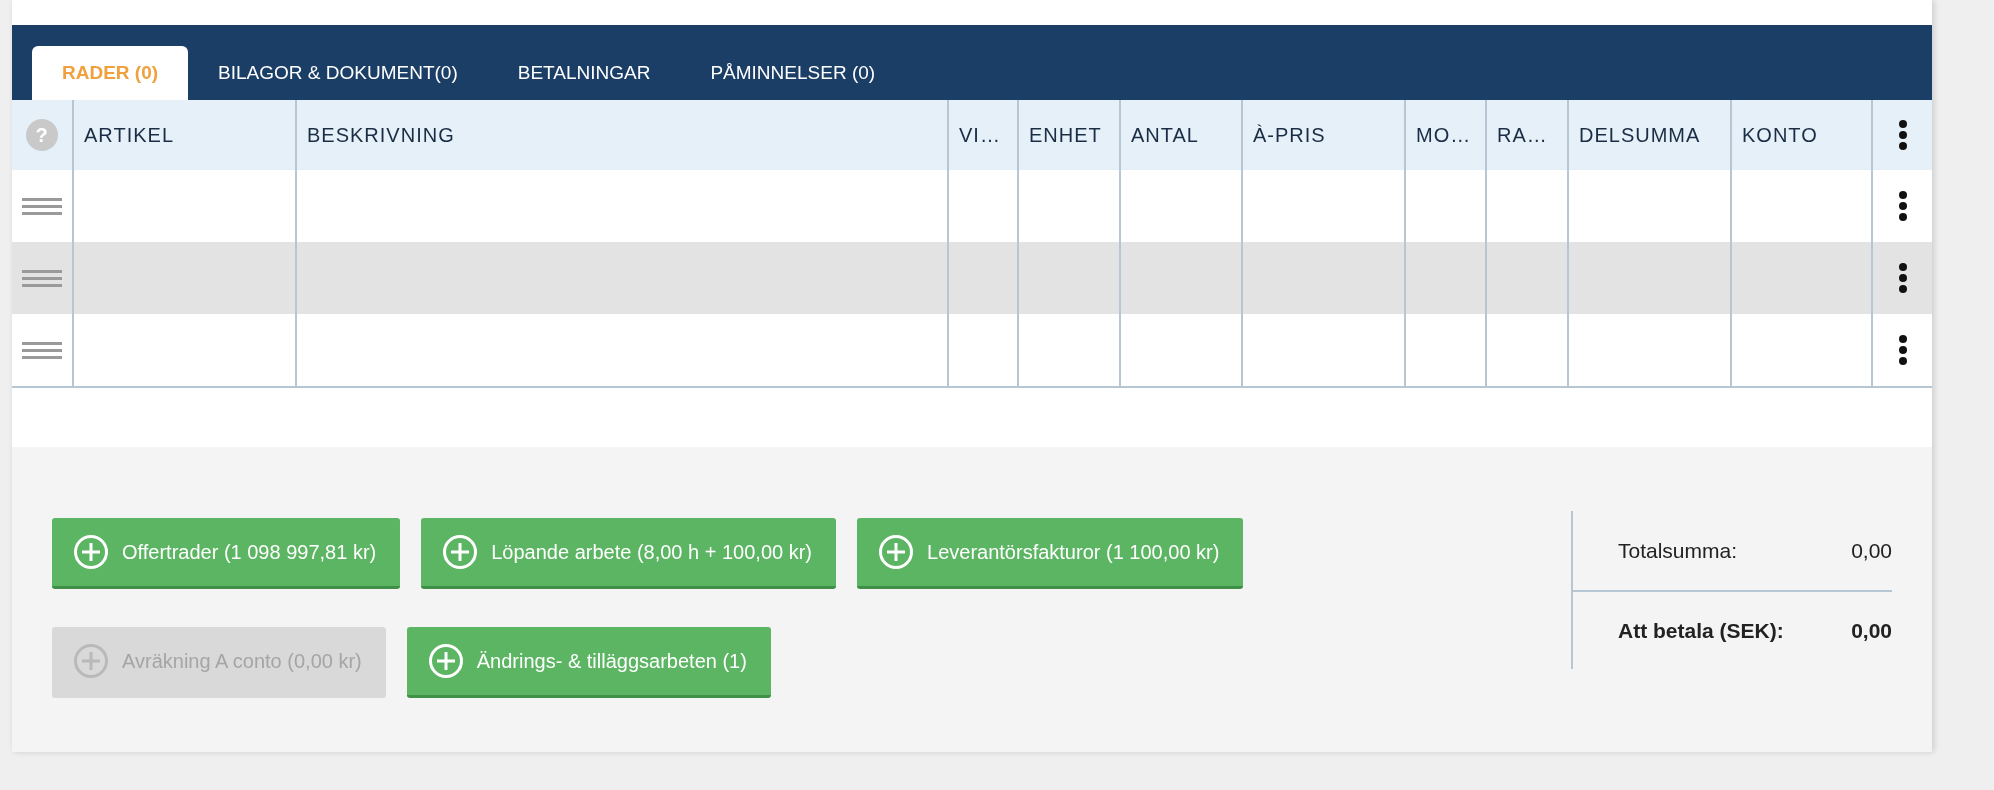 The height and width of the screenshot is (790, 1994). What do you see at coordinates (793, 73) in the screenshot?
I see `tab: PÅMINNELSER (0)` at bounding box center [793, 73].